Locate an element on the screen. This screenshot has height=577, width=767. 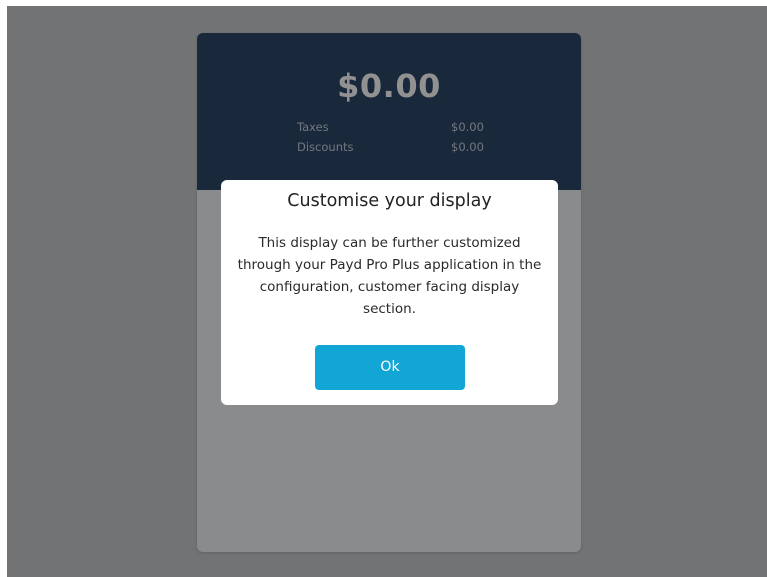
dialog-title: Customise your display is located at coordinates (389, 201).